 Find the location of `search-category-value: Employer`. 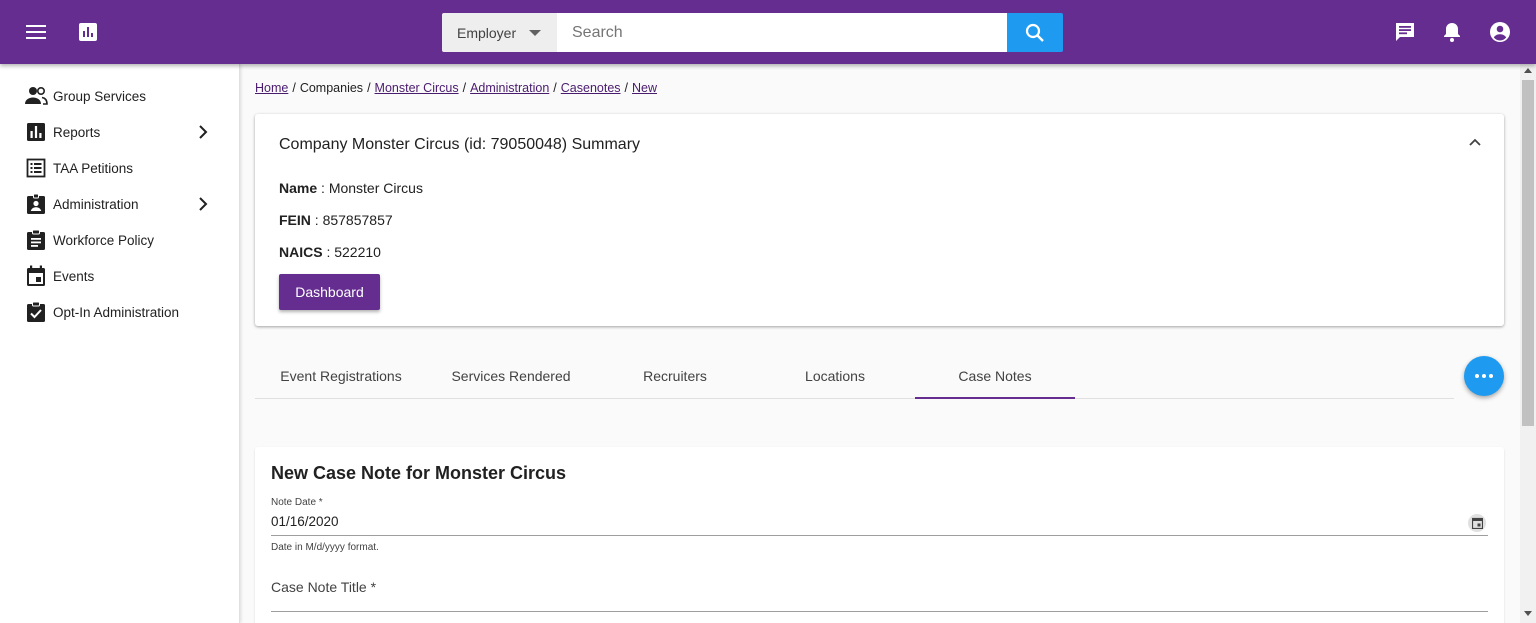

search-category-value: Employer is located at coordinates (487, 32).